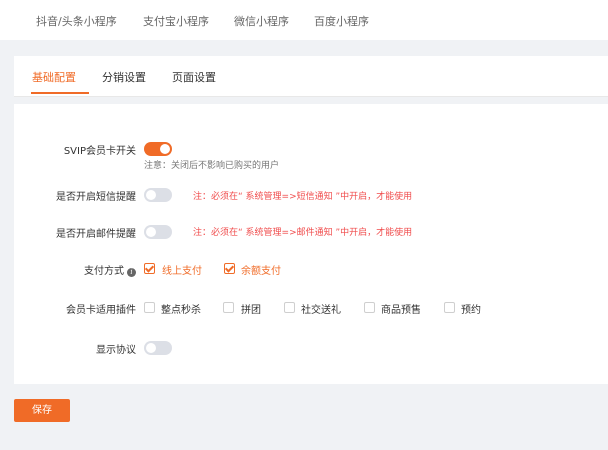 This screenshot has width=608, height=450. What do you see at coordinates (158, 232) in the screenshot?
I see `mail-toggle` at bounding box center [158, 232].